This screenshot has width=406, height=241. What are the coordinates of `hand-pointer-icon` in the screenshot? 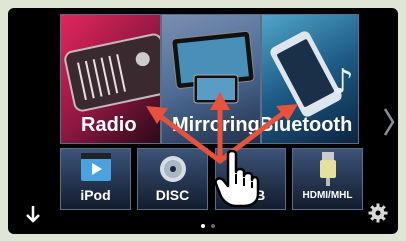 It's located at (237, 179).